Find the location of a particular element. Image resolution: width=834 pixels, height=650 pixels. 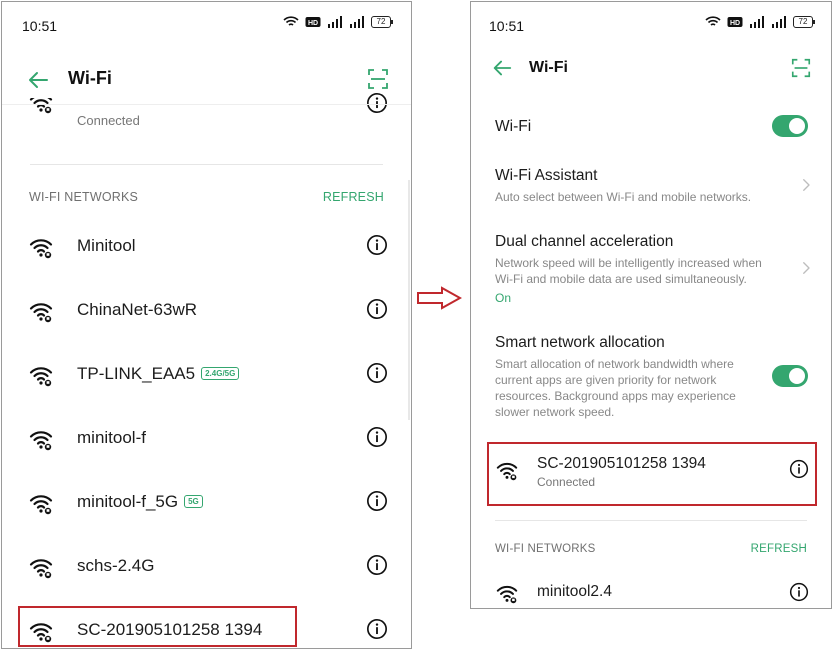

network-row: minitool-f is located at coordinates (206, 438).